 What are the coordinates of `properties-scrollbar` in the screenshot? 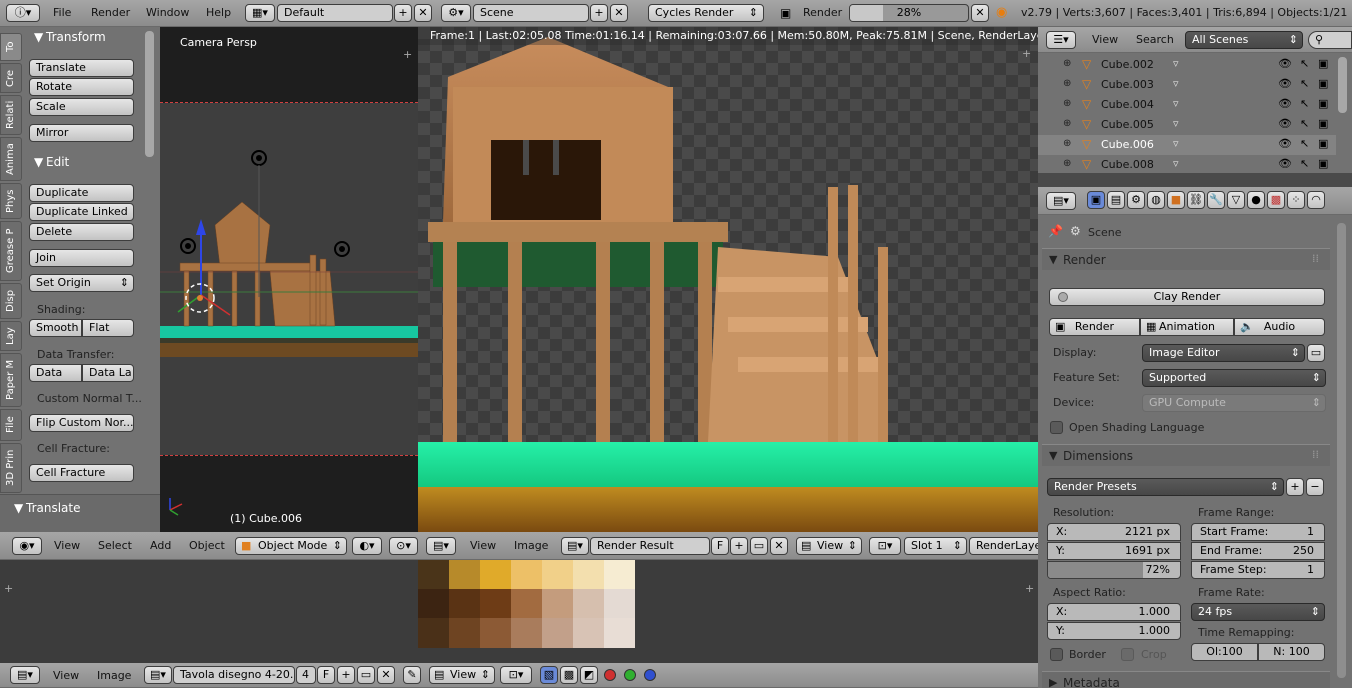 It's located at (1341, 450).